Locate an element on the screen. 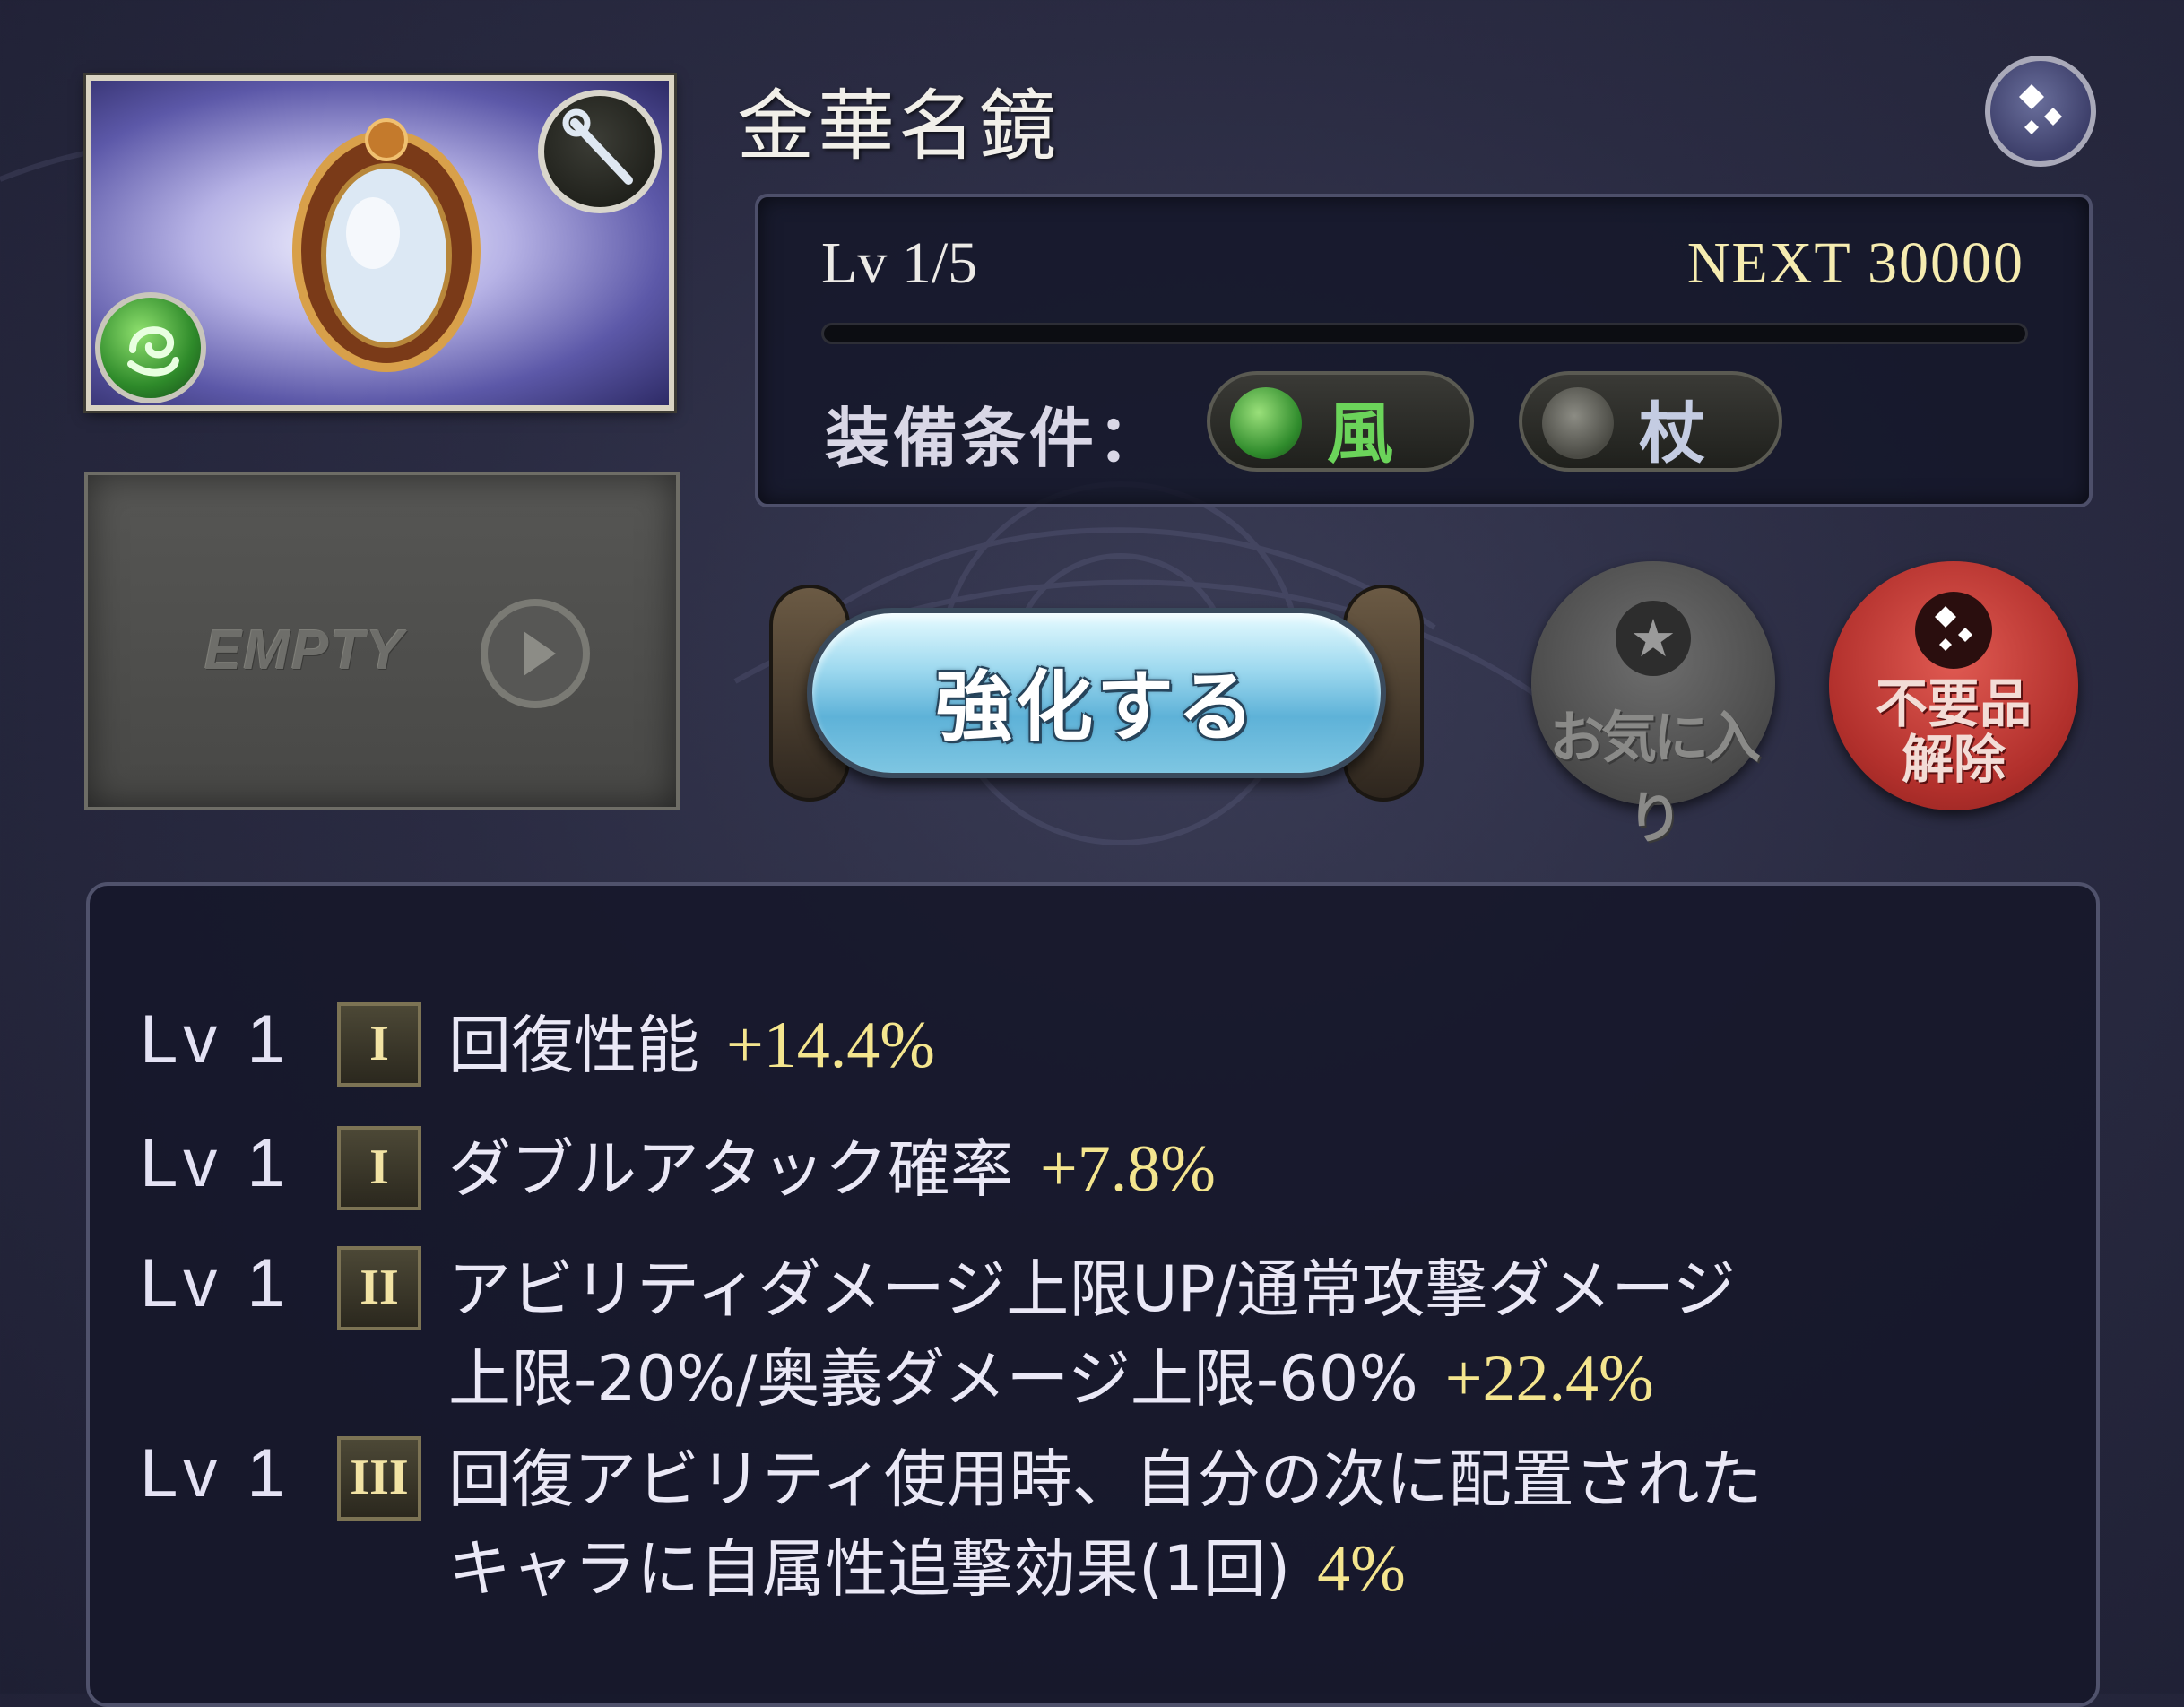 Image resolution: width=2184 pixels, height=1707 pixels. exp-bar is located at coordinates (1425, 333).